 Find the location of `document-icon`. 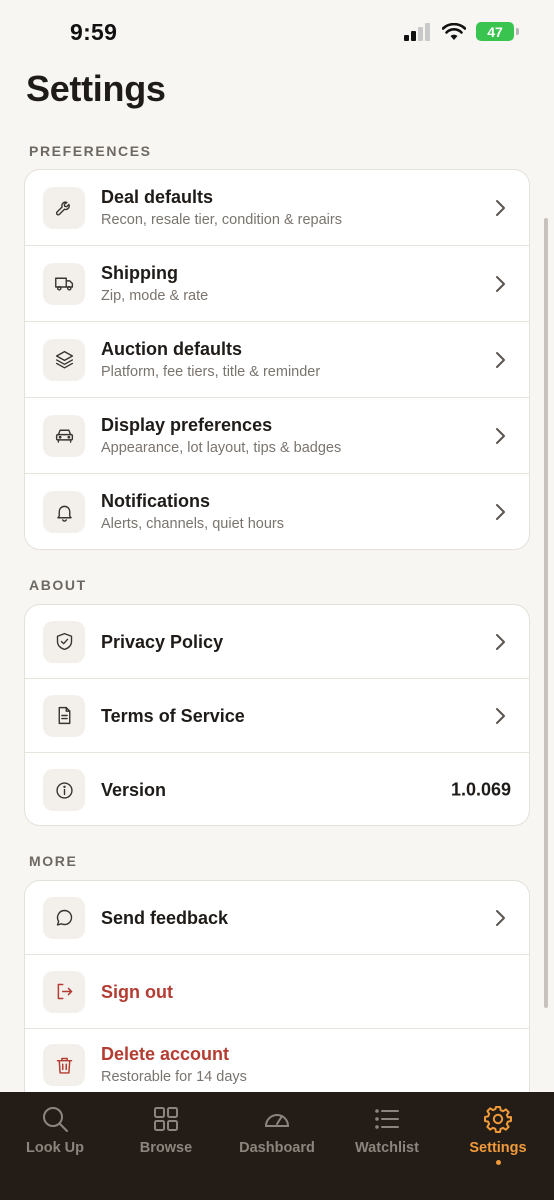

document-icon is located at coordinates (64, 715).